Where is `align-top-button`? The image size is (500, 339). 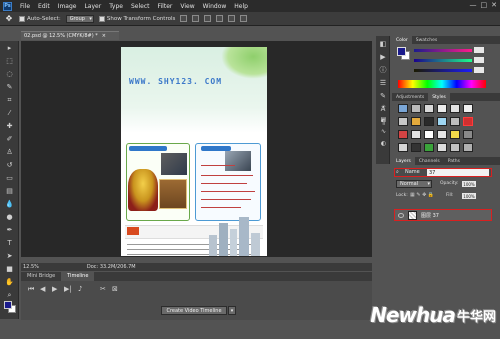
align-top-button is located at coordinates (184, 18).